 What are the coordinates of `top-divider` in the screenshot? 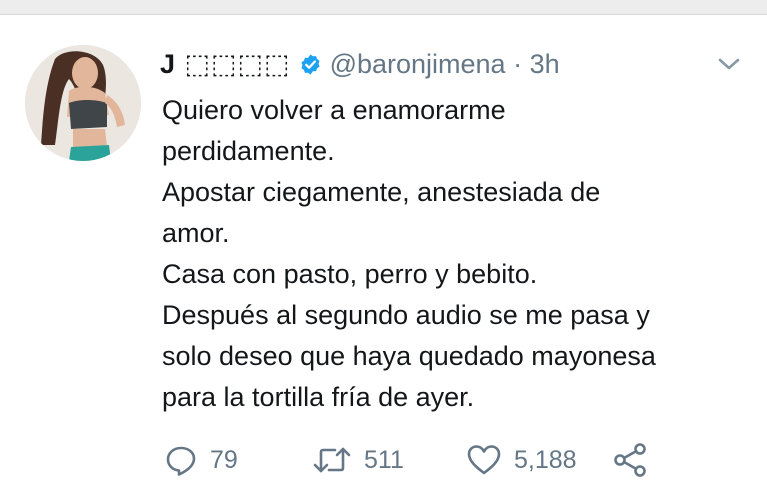 It's located at (383, 7).